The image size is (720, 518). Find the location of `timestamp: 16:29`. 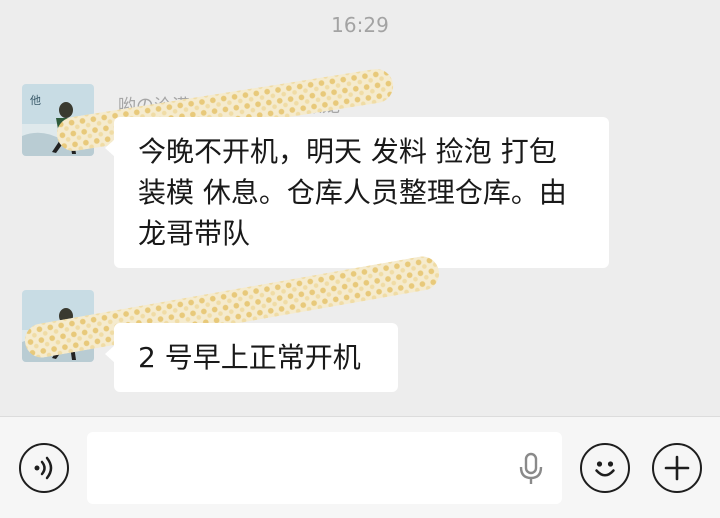

timestamp: 16:29 is located at coordinates (360, 25).